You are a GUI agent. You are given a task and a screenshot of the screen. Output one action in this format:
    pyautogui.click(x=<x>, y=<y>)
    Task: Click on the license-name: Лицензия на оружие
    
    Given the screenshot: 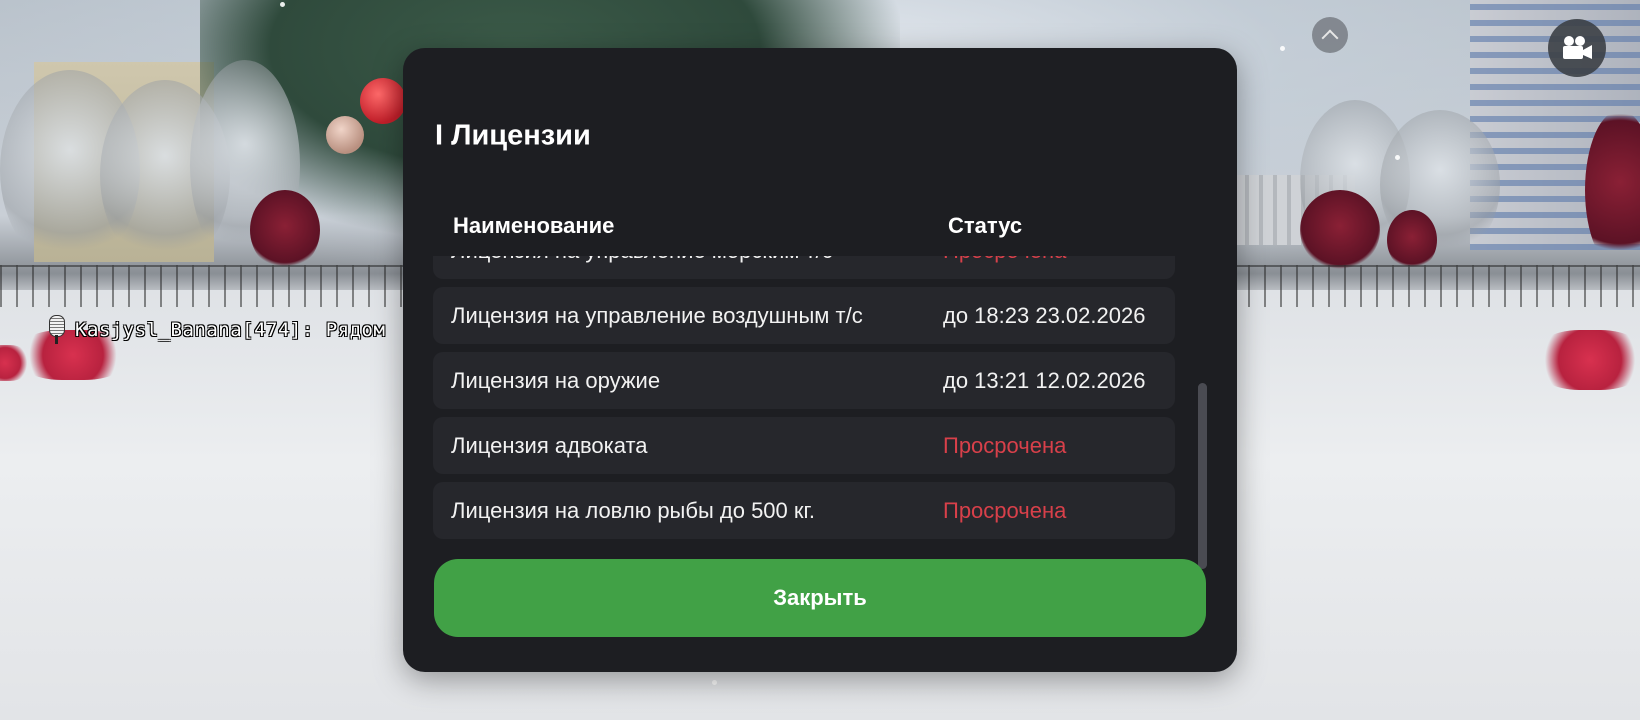 What is the action you would take?
    pyautogui.click(x=556, y=380)
    